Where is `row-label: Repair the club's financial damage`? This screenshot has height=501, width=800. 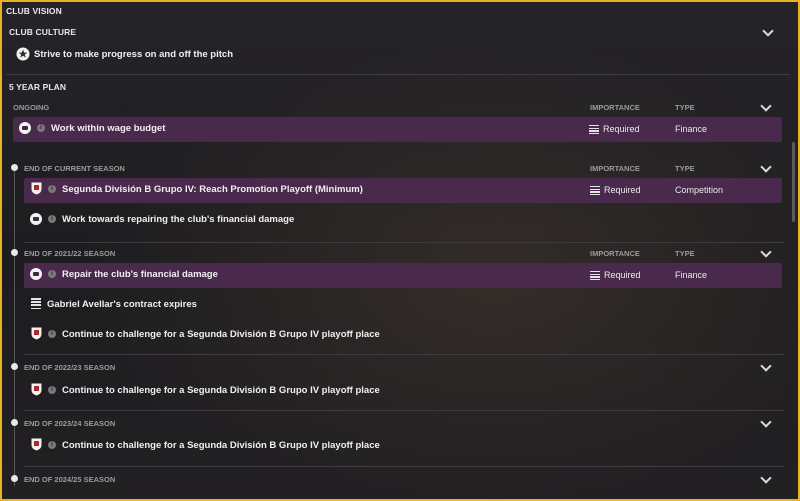
row-label: Repair the club's financial damage is located at coordinates (140, 274).